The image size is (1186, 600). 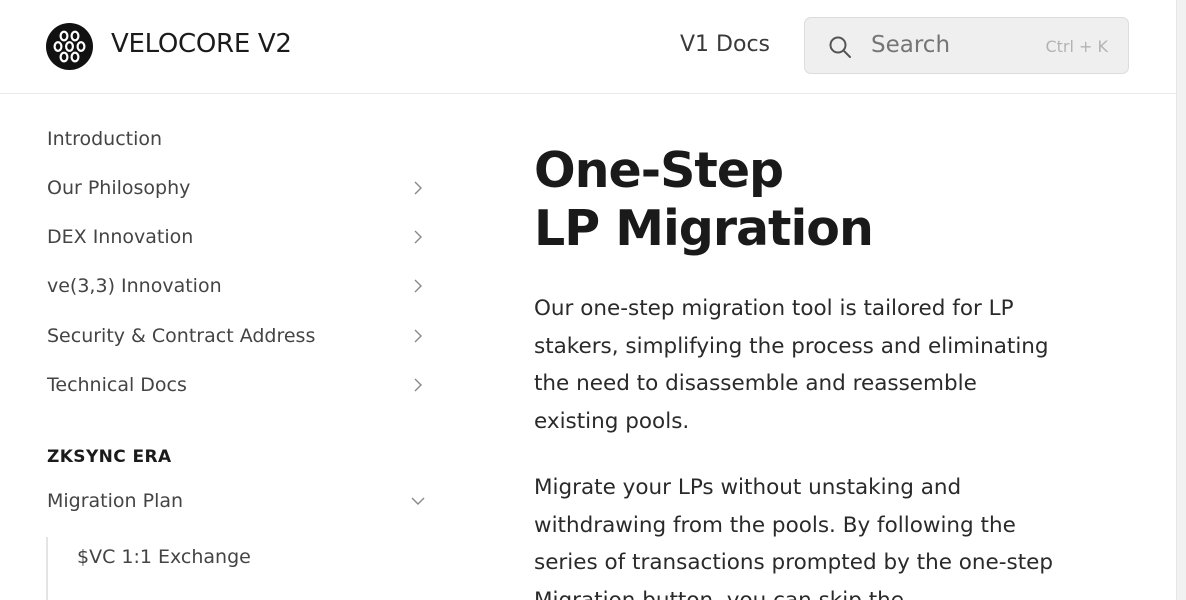 I want to click on sidebar-subitem-label: $VC 1:1 Exchange, so click(x=164, y=557).